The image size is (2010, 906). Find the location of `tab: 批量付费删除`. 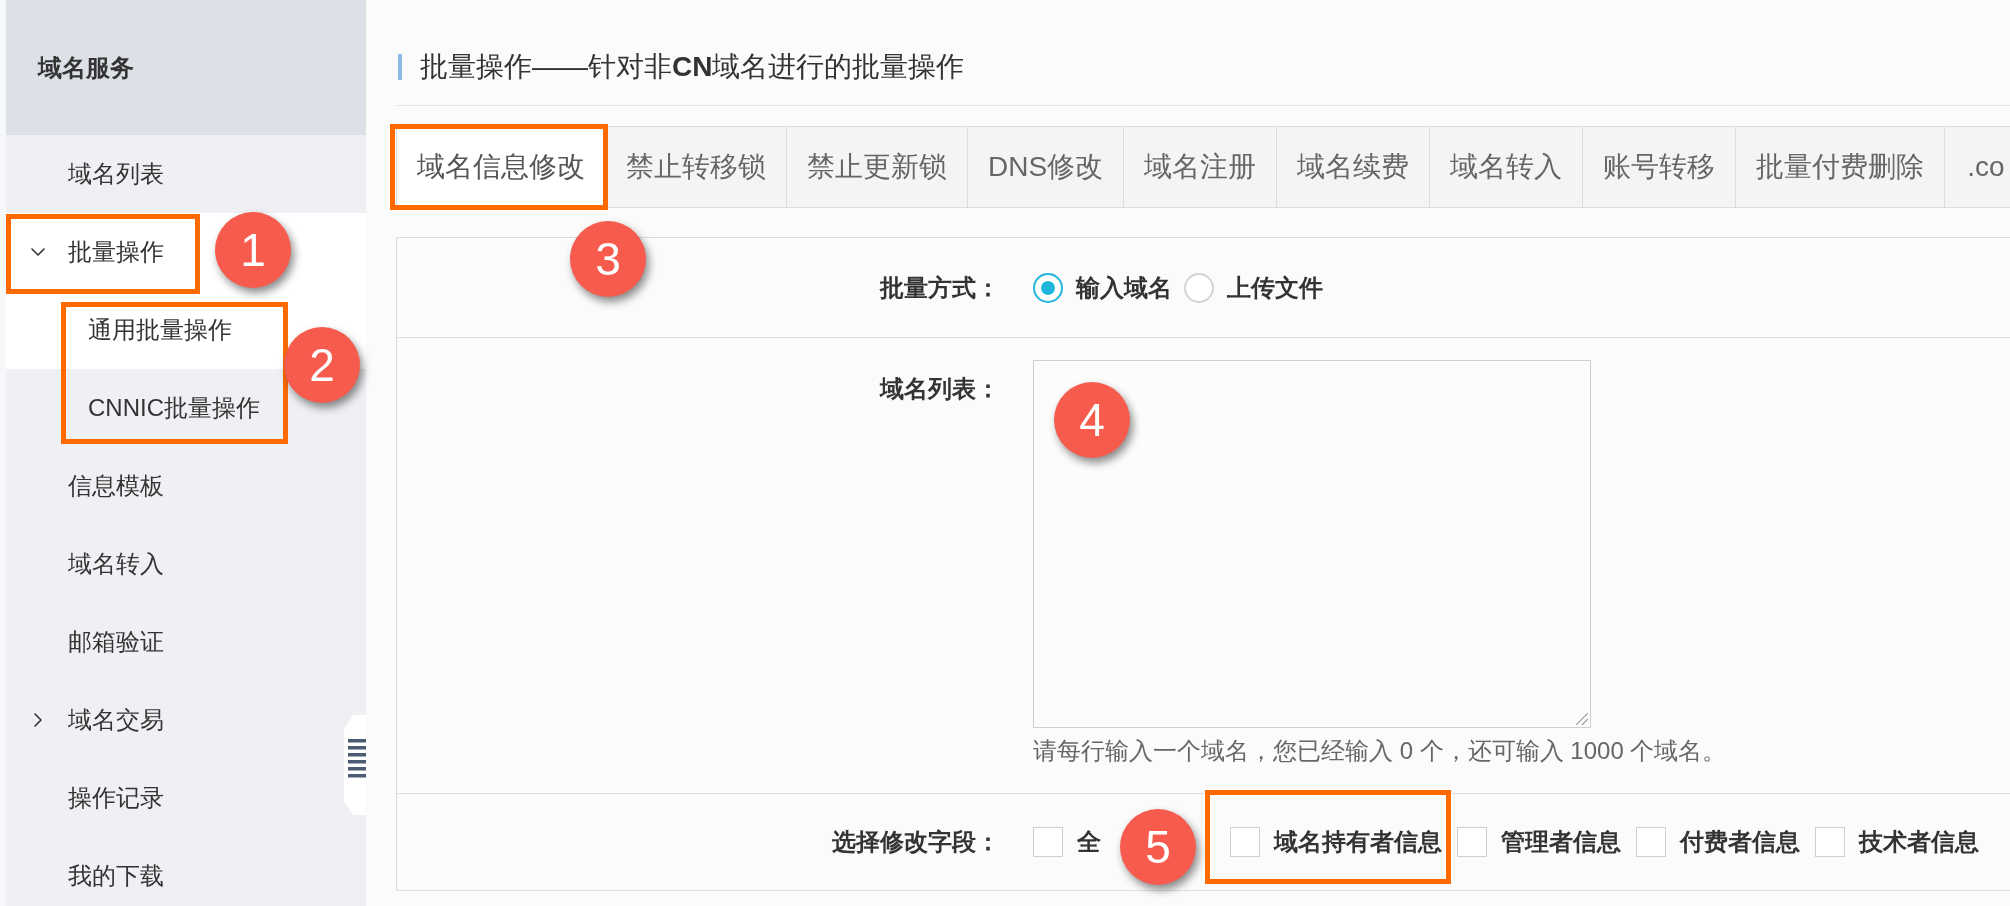

tab: 批量付费删除 is located at coordinates (1841, 167).